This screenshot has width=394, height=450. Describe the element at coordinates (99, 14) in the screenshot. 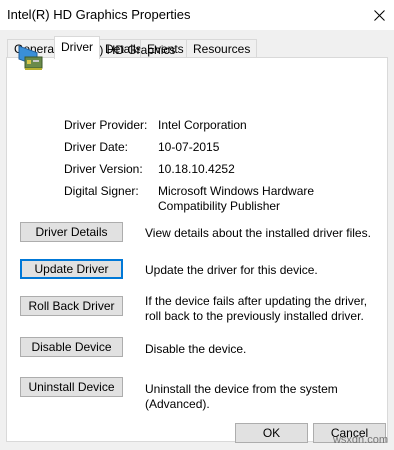

I see `window-title: Intel(R) HD Graphics Properties` at that location.